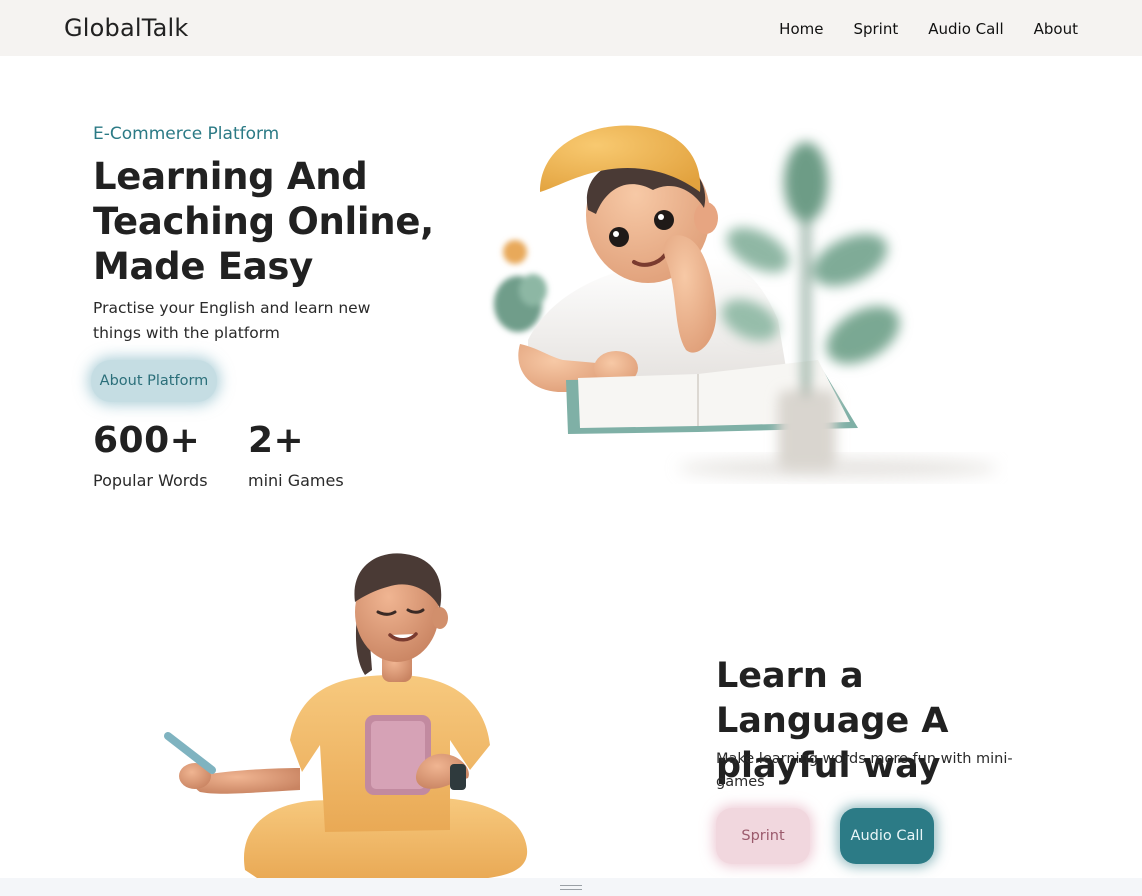 The image size is (1142, 896). Describe the element at coordinates (126, 28) in the screenshot. I see `brand-logo: GlobalTalk` at that location.